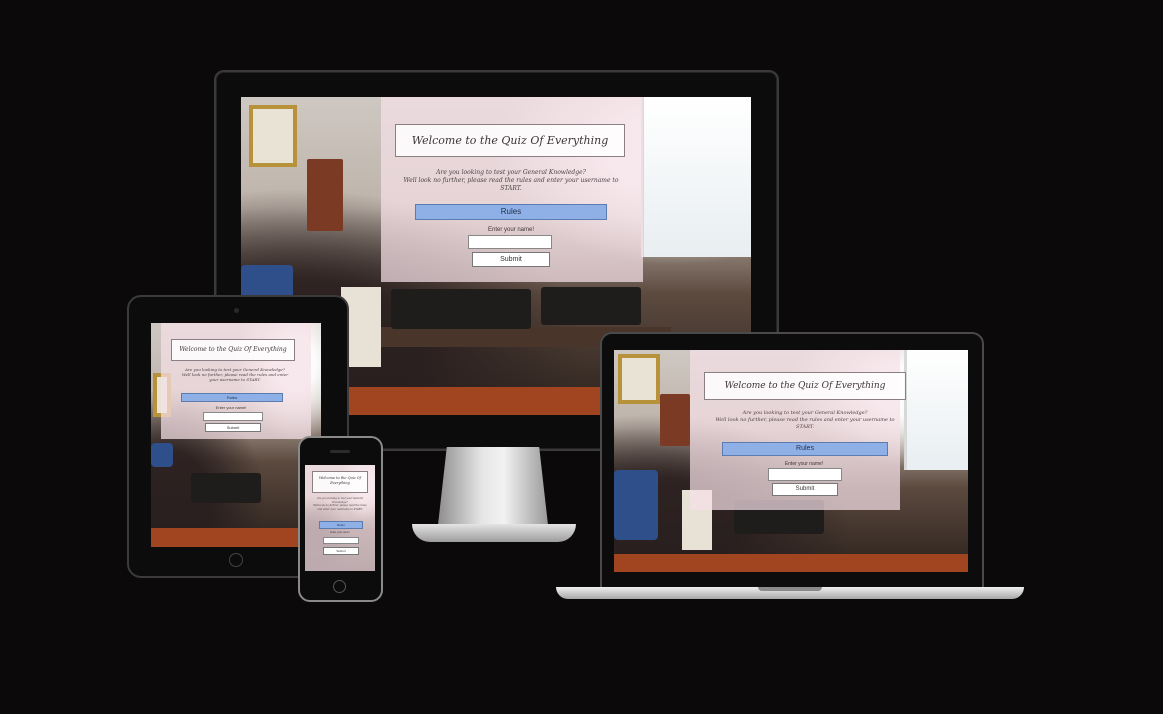 The width and height of the screenshot is (1163, 714). I want to click on tablet-submit-button: Submit, so click(233, 427).